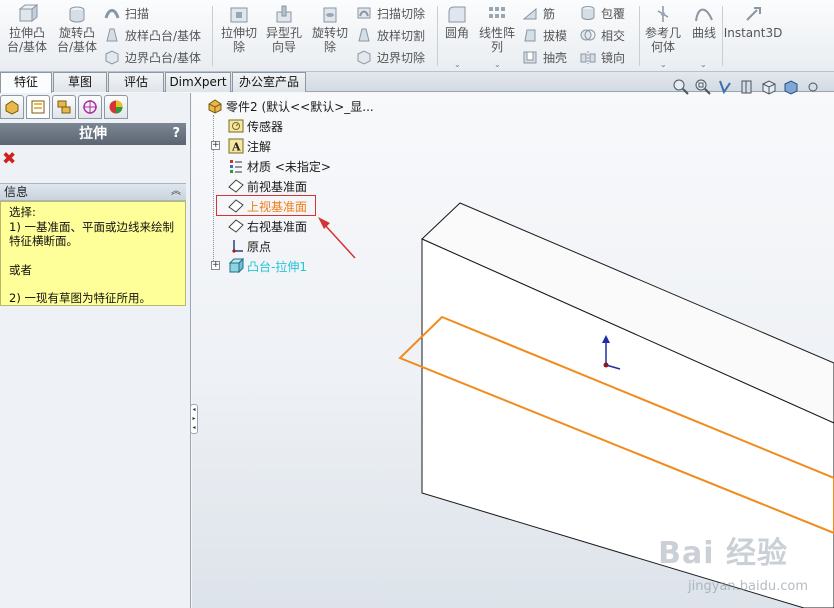 The height and width of the screenshot is (608, 834). I want to click on red-arrow-icon, so click(337, 238).